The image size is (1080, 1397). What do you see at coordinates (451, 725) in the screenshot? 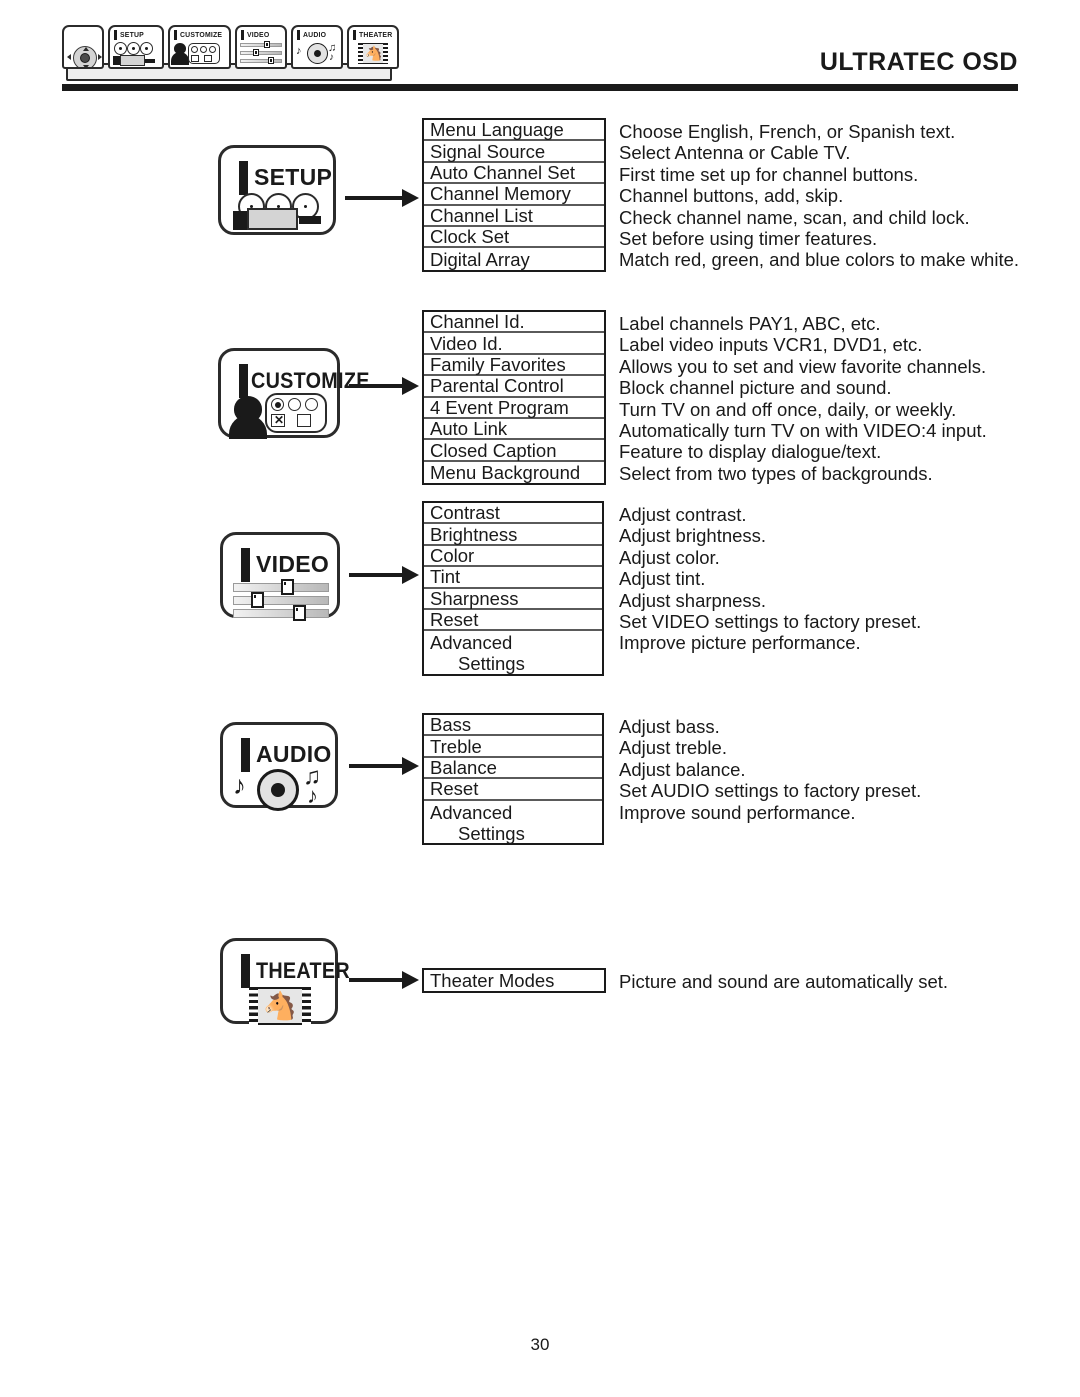
I see `menu-item-label: Bass` at bounding box center [451, 725].